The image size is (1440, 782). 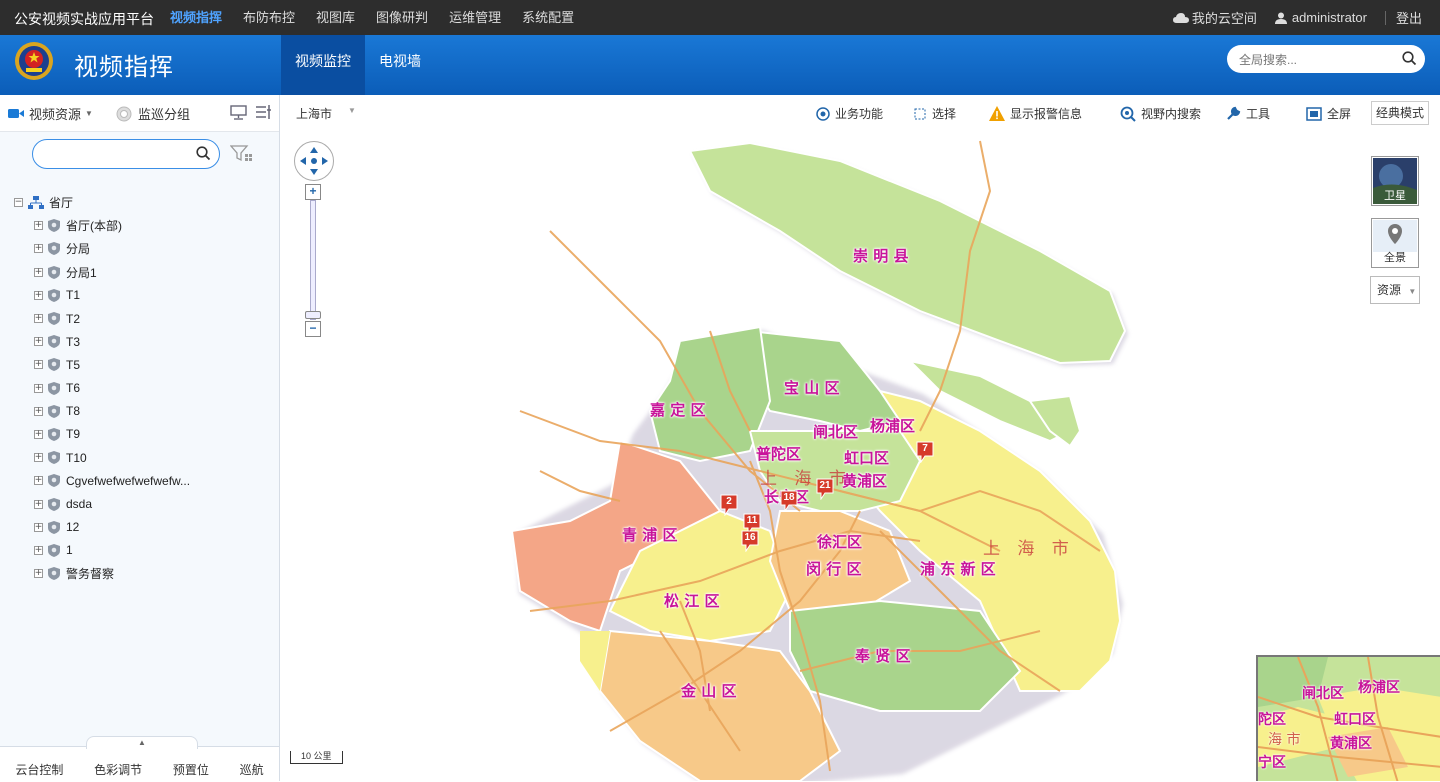 What do you see at coordinates (144, 573) in the screenshot?
I see `tree-node: + 警务督察` at bounding box center [144, 573].